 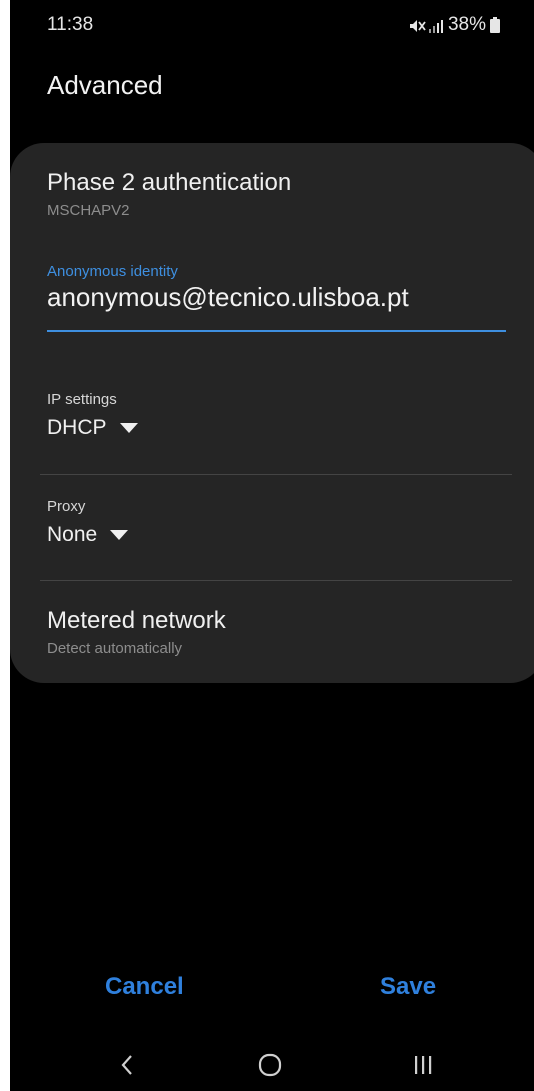 I want to click on proxy-dropdown: None, so click(x=88, y=535).